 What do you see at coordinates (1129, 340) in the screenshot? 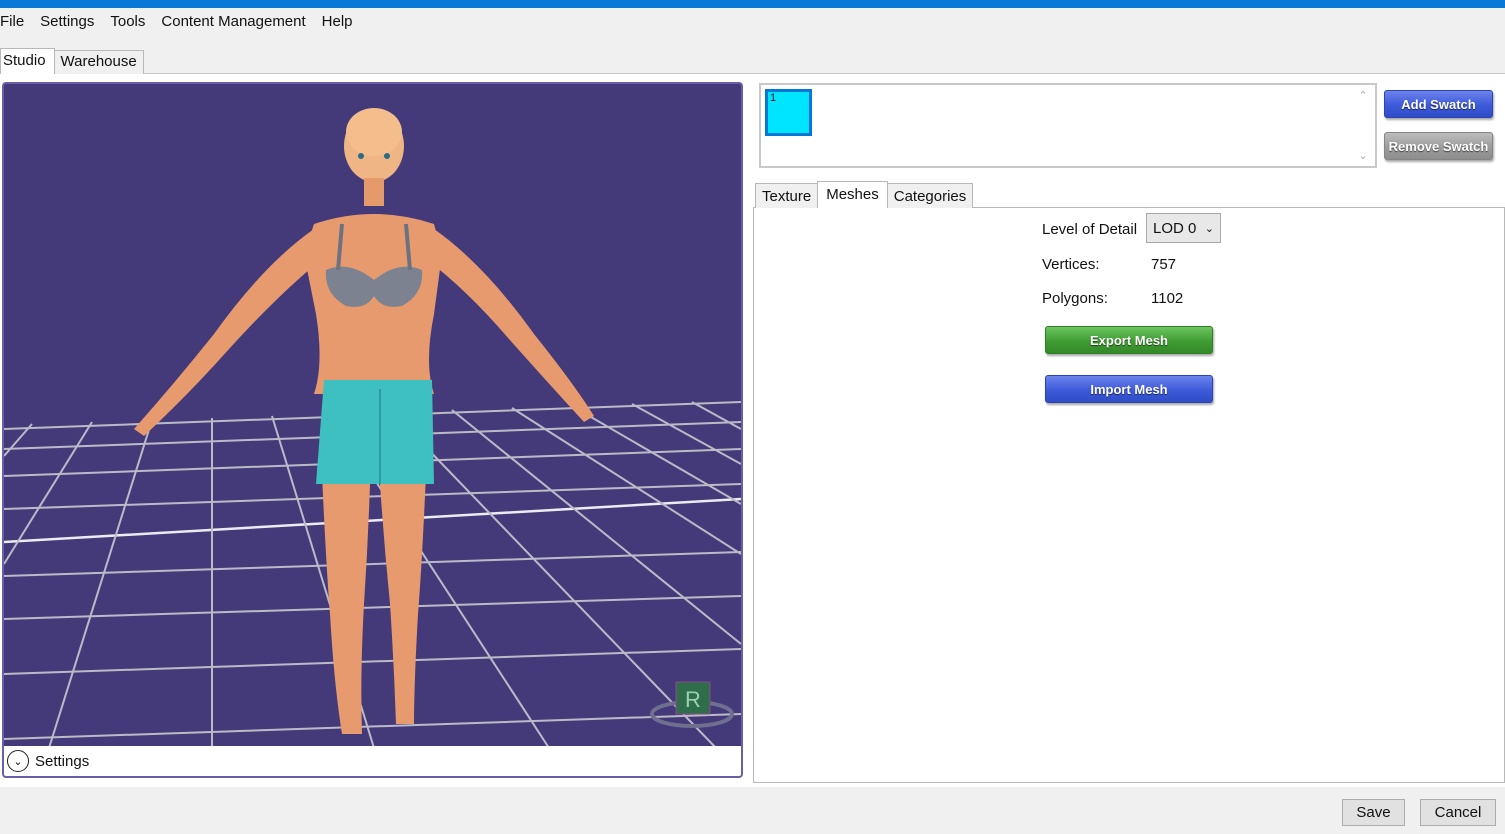
I see `export-mesh-button: Export Mesh` at bounding box center [1129, 340].